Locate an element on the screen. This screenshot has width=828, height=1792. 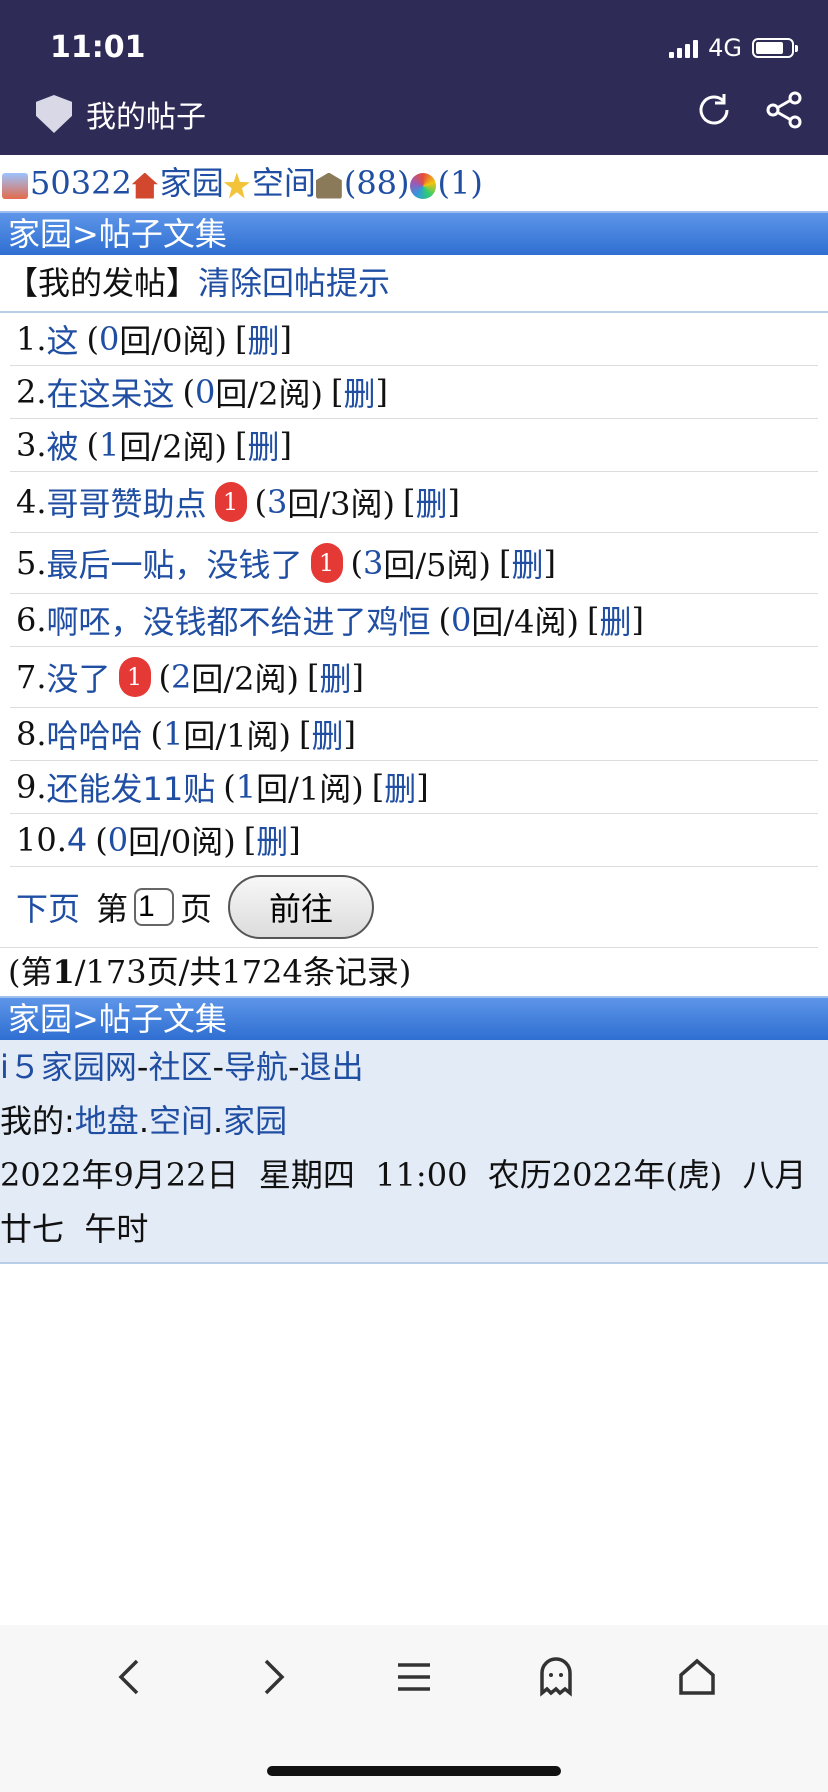
post-stats: 回/4阅) is located at coordinates (525, 622).